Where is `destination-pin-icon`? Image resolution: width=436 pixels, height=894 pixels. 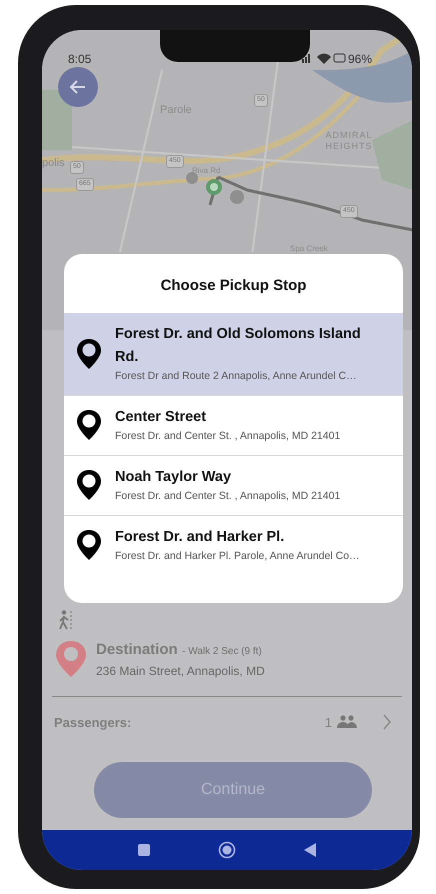
destination-pin-icon is located at coordinates (71, 658).